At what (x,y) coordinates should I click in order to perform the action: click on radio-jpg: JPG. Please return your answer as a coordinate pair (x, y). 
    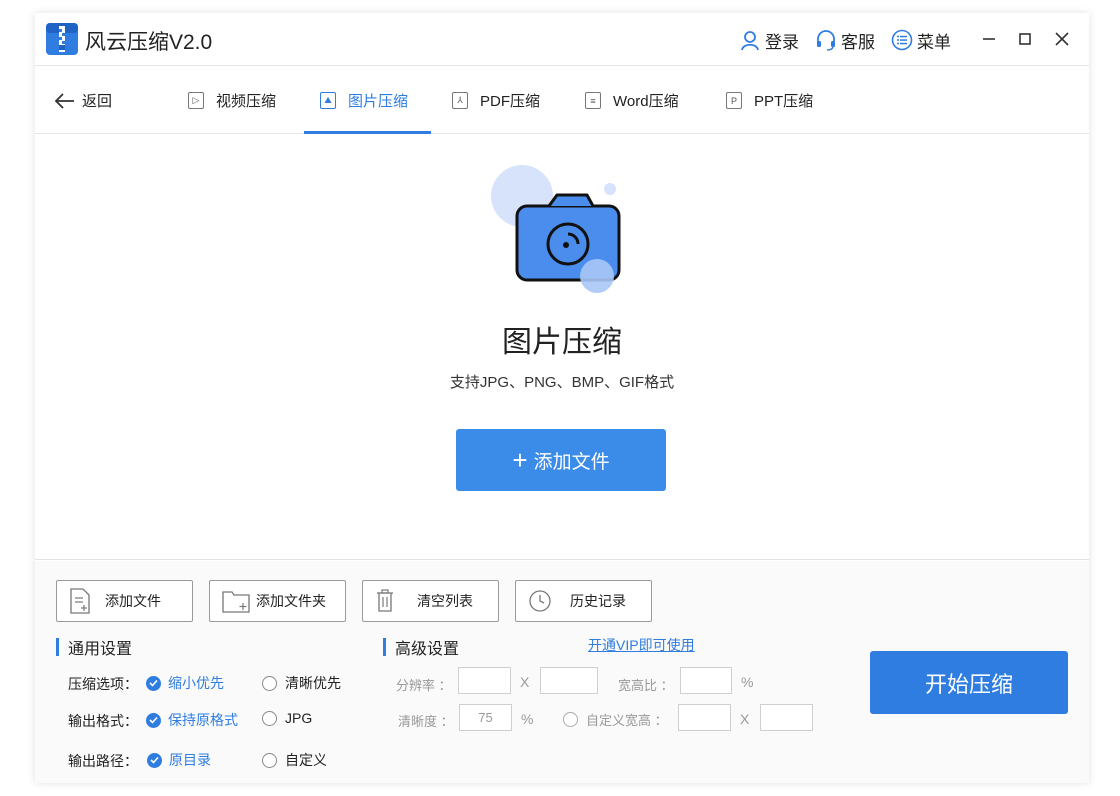
    Looking at the image, I should click on (287, 718).